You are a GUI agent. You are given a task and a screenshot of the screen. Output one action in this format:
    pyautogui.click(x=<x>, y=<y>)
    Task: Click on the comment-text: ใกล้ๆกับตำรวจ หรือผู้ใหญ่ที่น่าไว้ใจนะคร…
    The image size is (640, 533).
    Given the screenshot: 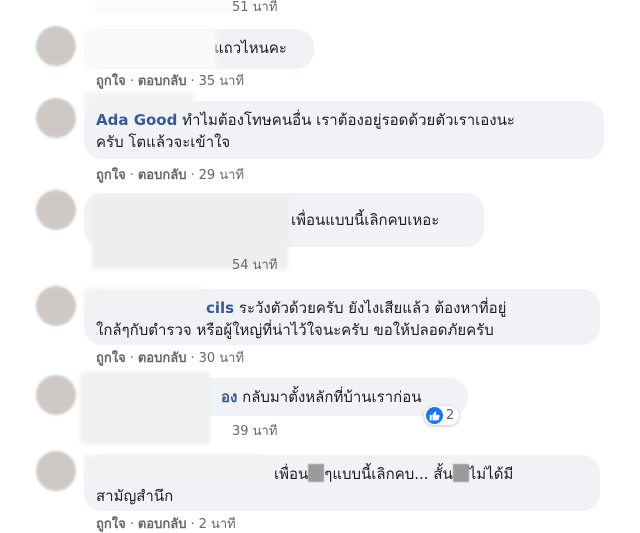 What is the action you would take?
    pyautogui.click(x=295, y=330)
    